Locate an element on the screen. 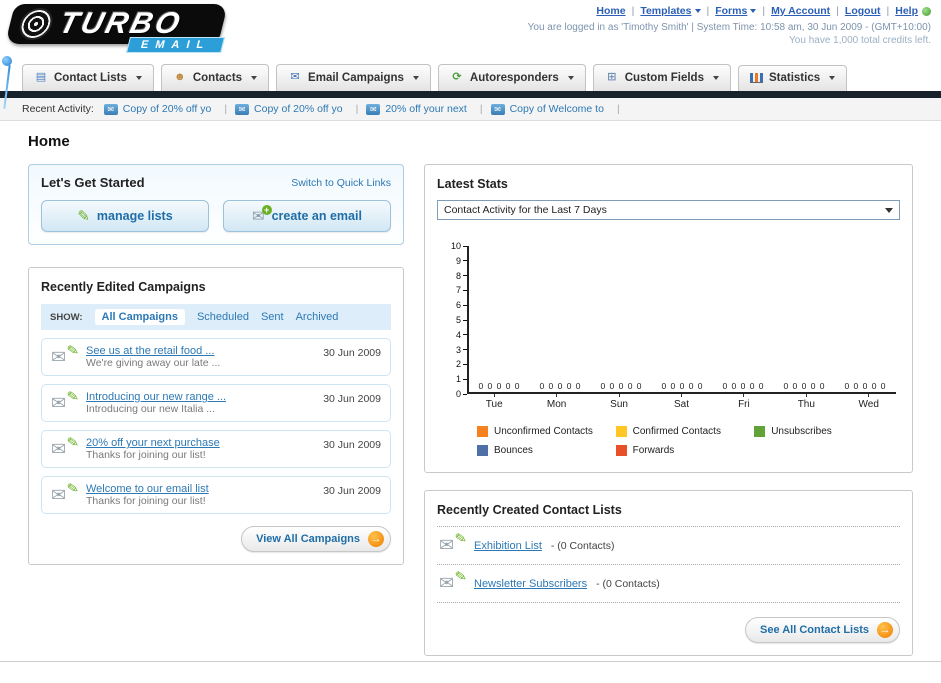  y-axis-tick: 6 is located at coordinates (461, 305).